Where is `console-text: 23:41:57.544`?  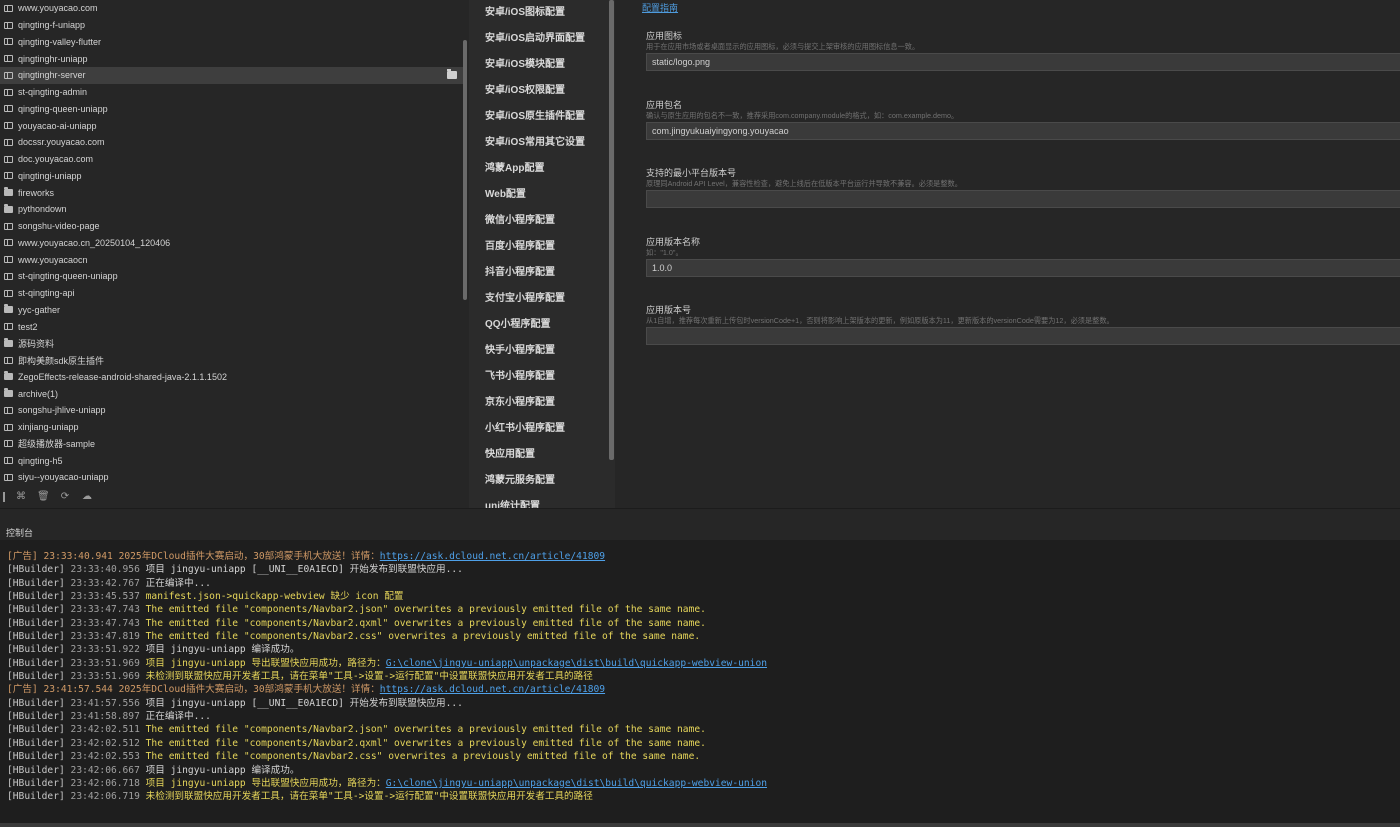 console-text: 23:41:57.544 is located at coordinates (81, 690).